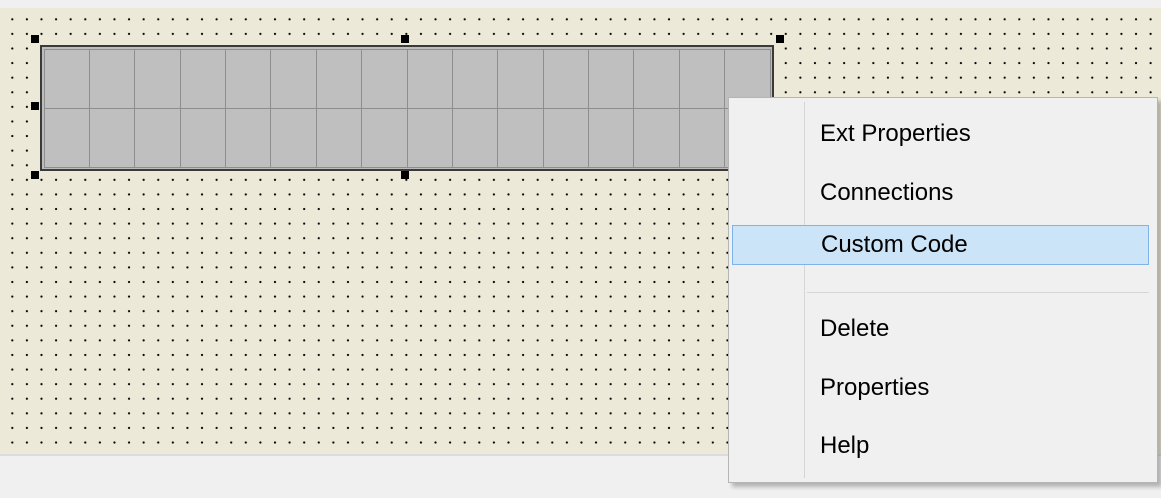  What do you see at coordinates (940, 134) in the screenshot?
I see `menu-item-ext-properties: Ext Properties` at bounding box center [940, 134].